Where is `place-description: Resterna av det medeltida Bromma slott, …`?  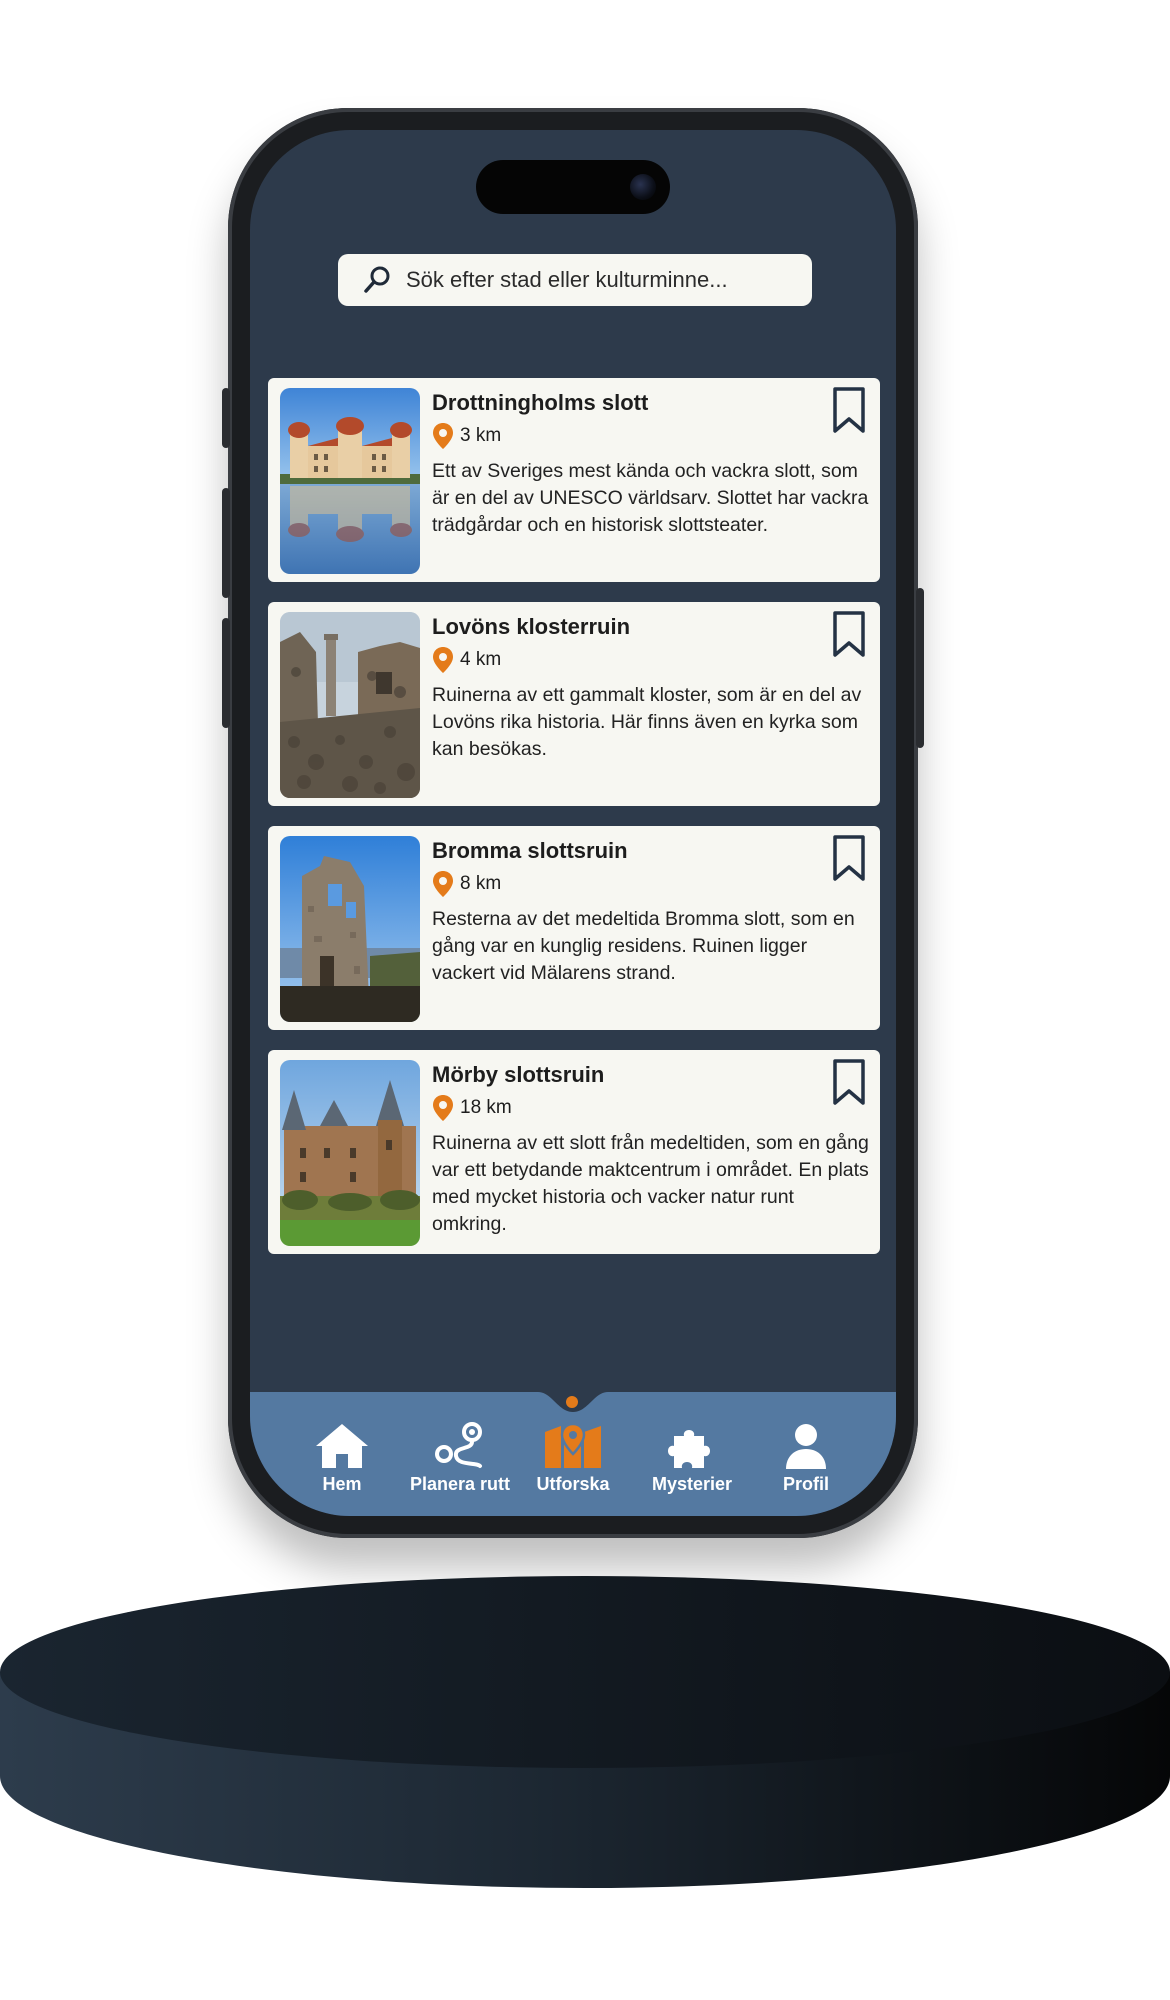 place-description: Resterna av det medeltida Bromma slott, … is located at coordinates (643, 946).